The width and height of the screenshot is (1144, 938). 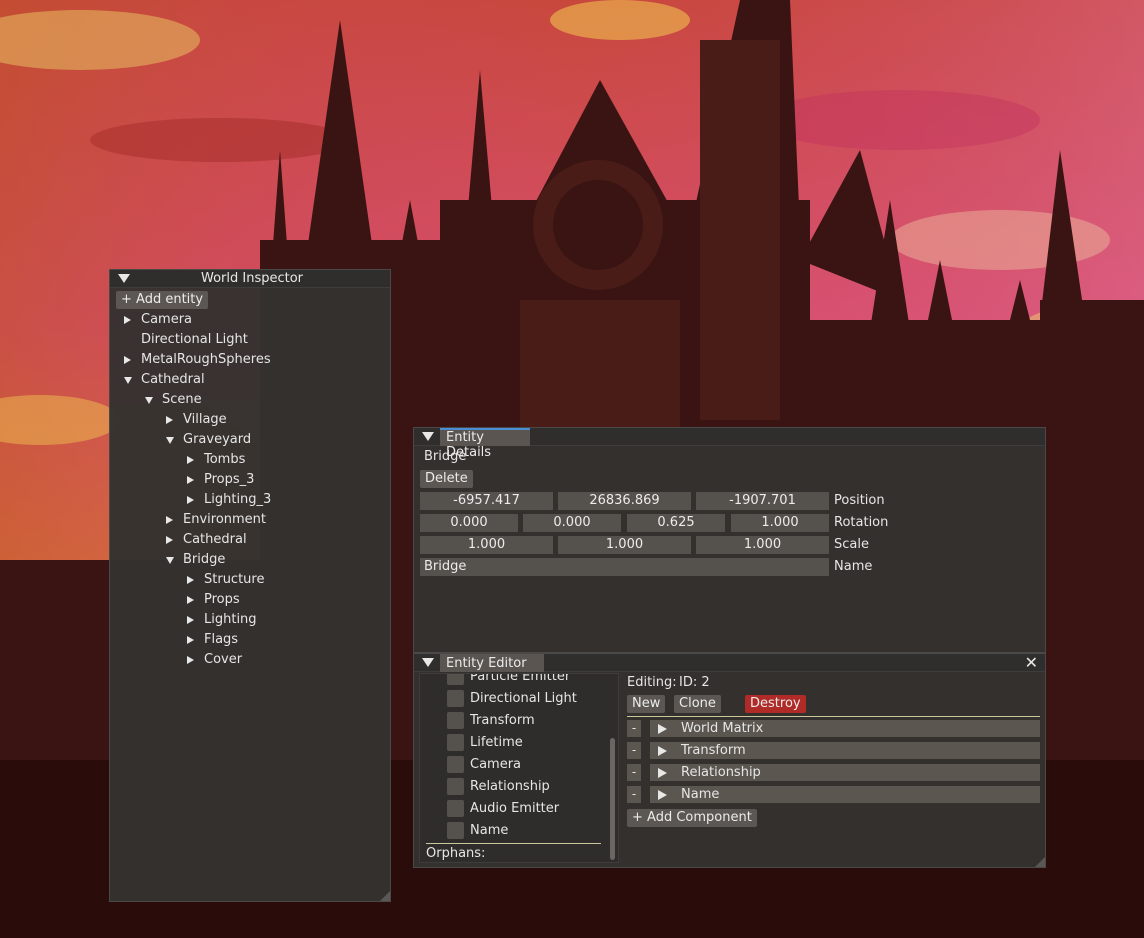 I want to click on component-label: World Matrix, so click(x=722, y=728).